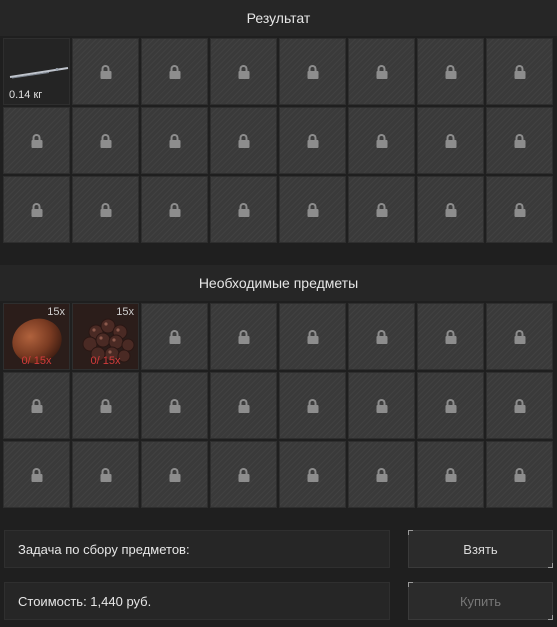  I want to click on required-items-title: Необходимые предметы, so click(278, 283).